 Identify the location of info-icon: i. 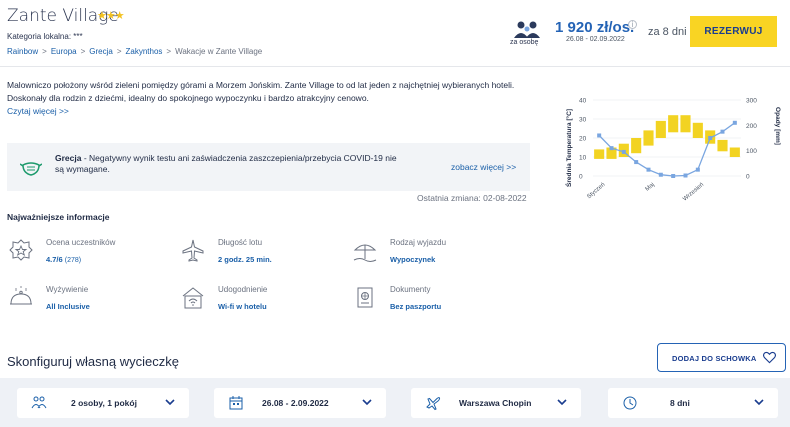
(632, 24).